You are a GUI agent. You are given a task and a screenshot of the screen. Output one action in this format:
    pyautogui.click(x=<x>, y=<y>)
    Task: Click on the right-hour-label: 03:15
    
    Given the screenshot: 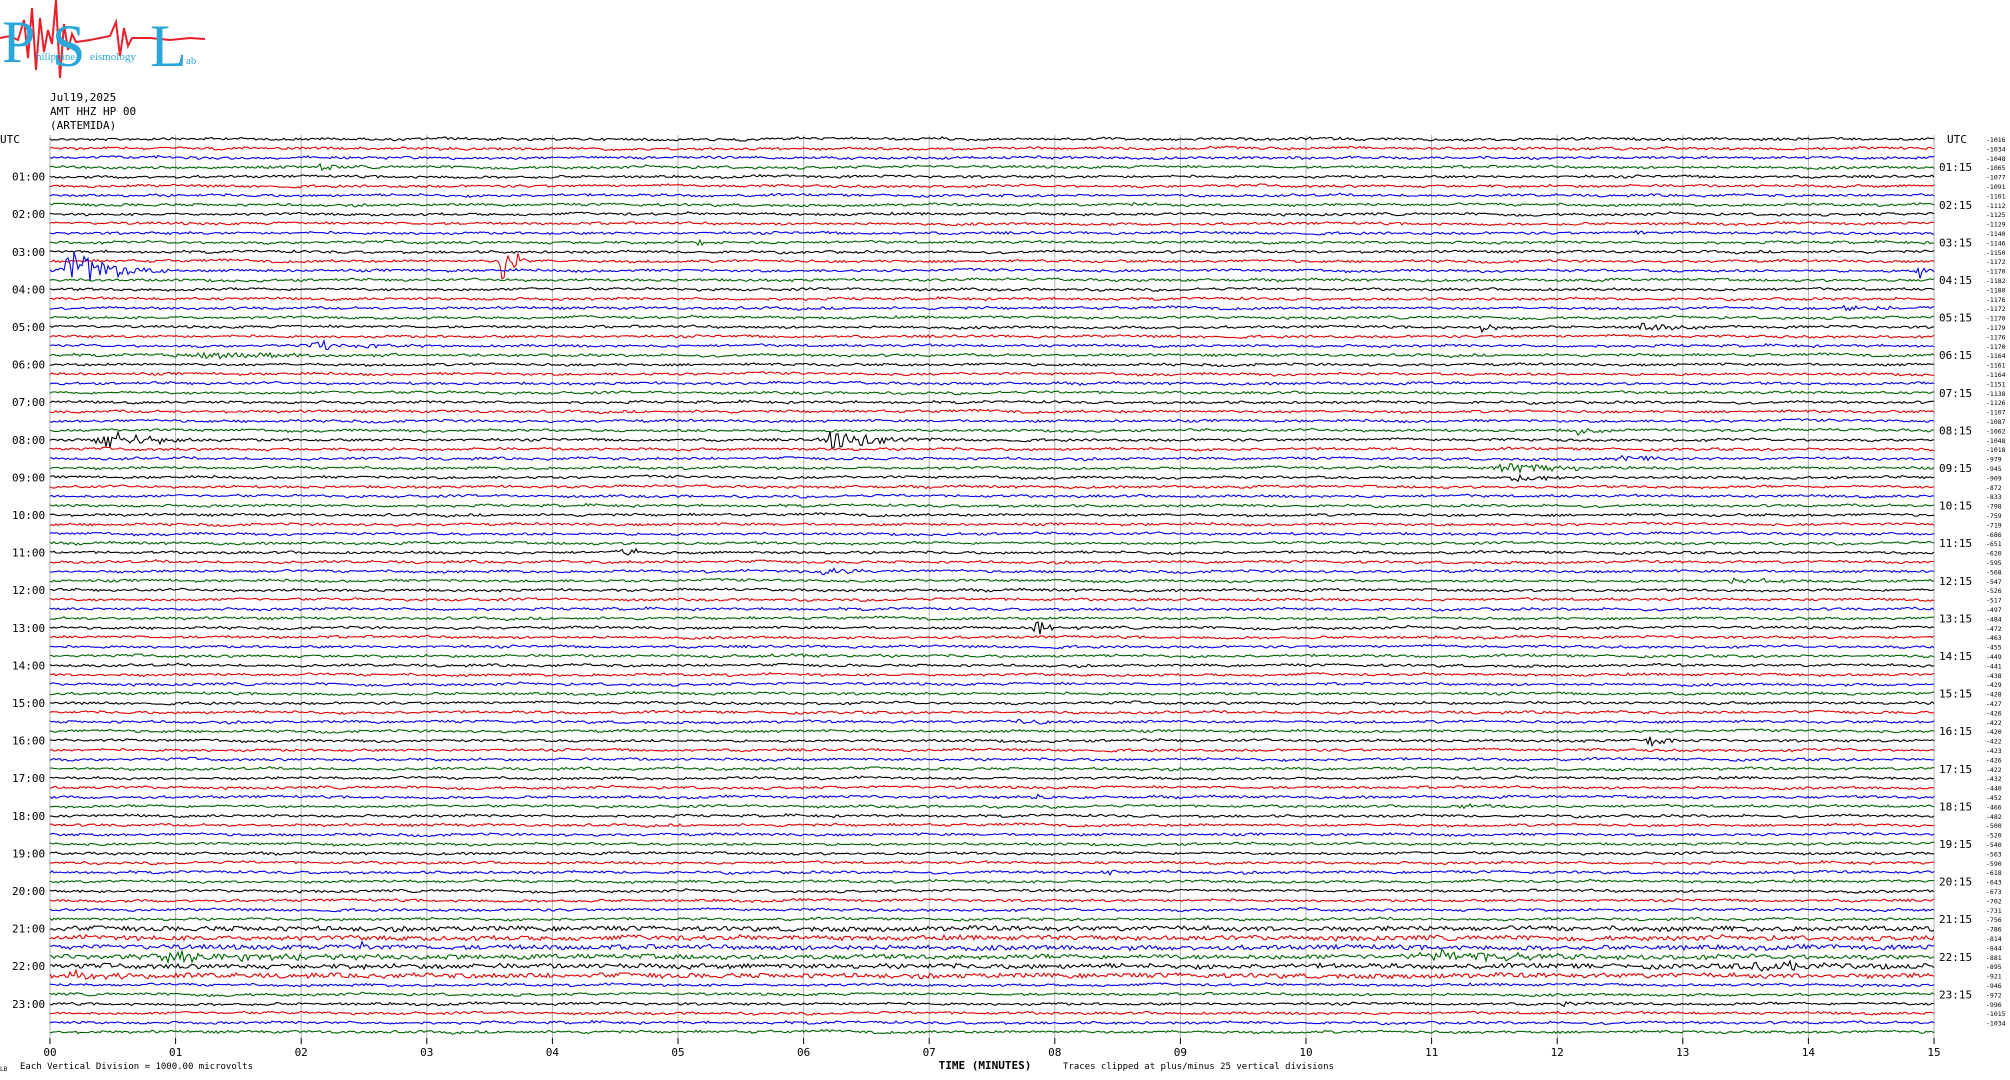 What is the action you would take?
    pyautogui.click(x=1955, y=242)
    